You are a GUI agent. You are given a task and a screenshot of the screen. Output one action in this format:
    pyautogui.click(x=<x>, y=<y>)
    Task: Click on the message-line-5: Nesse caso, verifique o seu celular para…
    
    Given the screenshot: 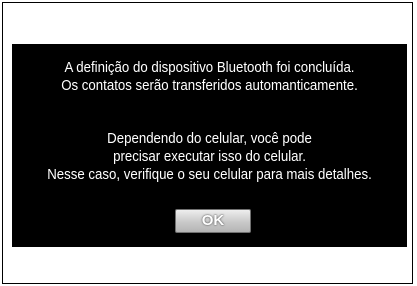 What is the action you would take?
    pyautogui.click(x=209, y=175)
    